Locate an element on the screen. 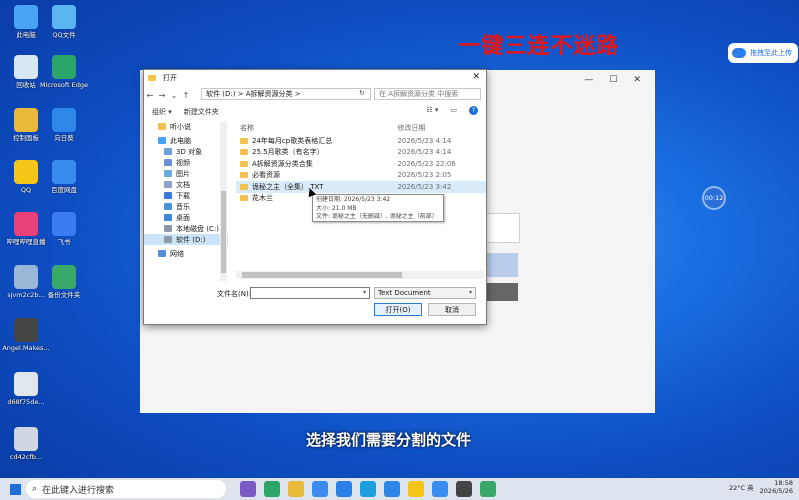 This screenshot has height=500, width=799. nav-item: 图片 is located at coordinates (186, 173).